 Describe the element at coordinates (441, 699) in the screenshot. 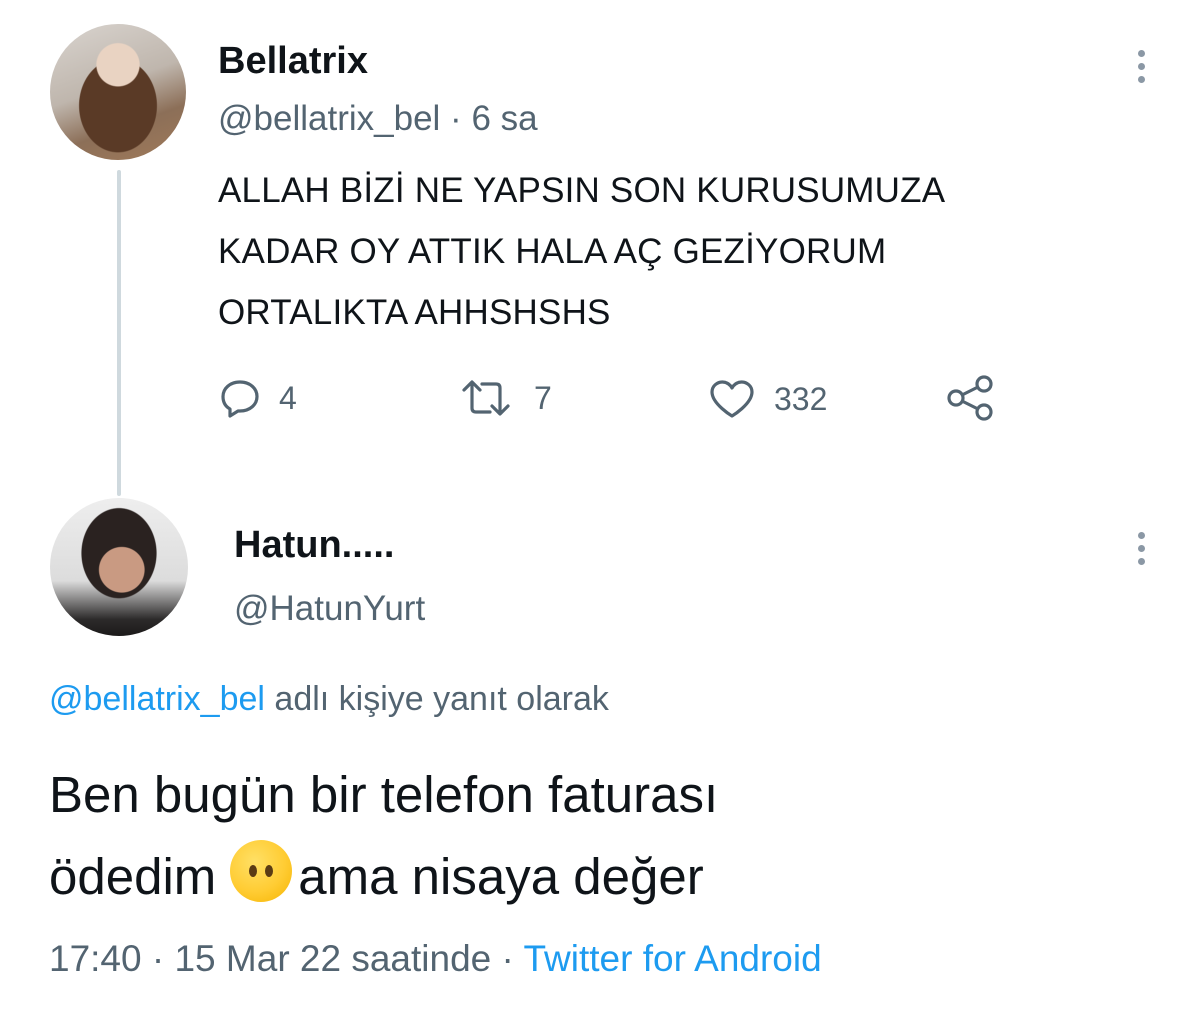

I see `reply-to-label: adlı kişiye yanıt olarak` at that location.